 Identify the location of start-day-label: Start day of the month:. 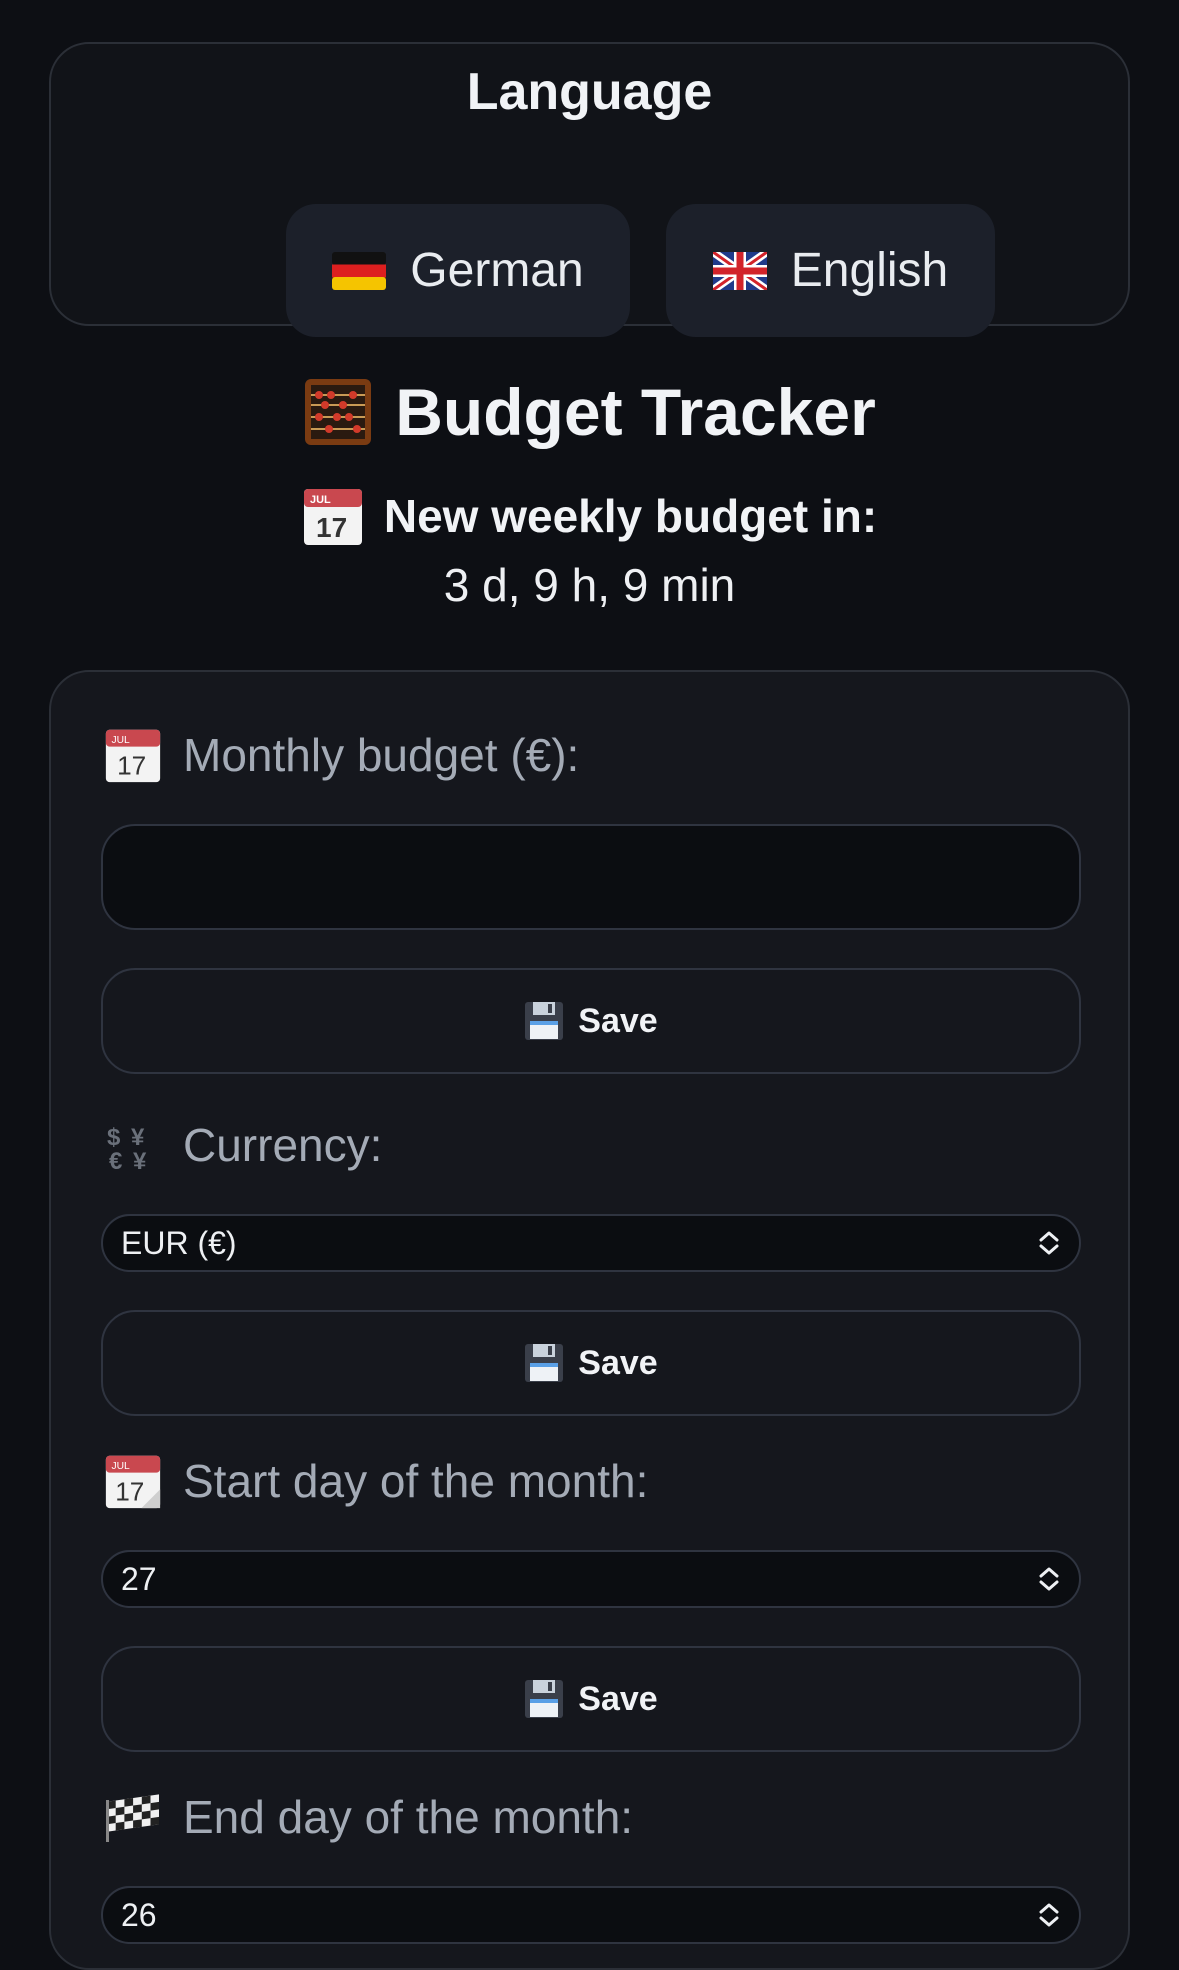
(416, 1481).